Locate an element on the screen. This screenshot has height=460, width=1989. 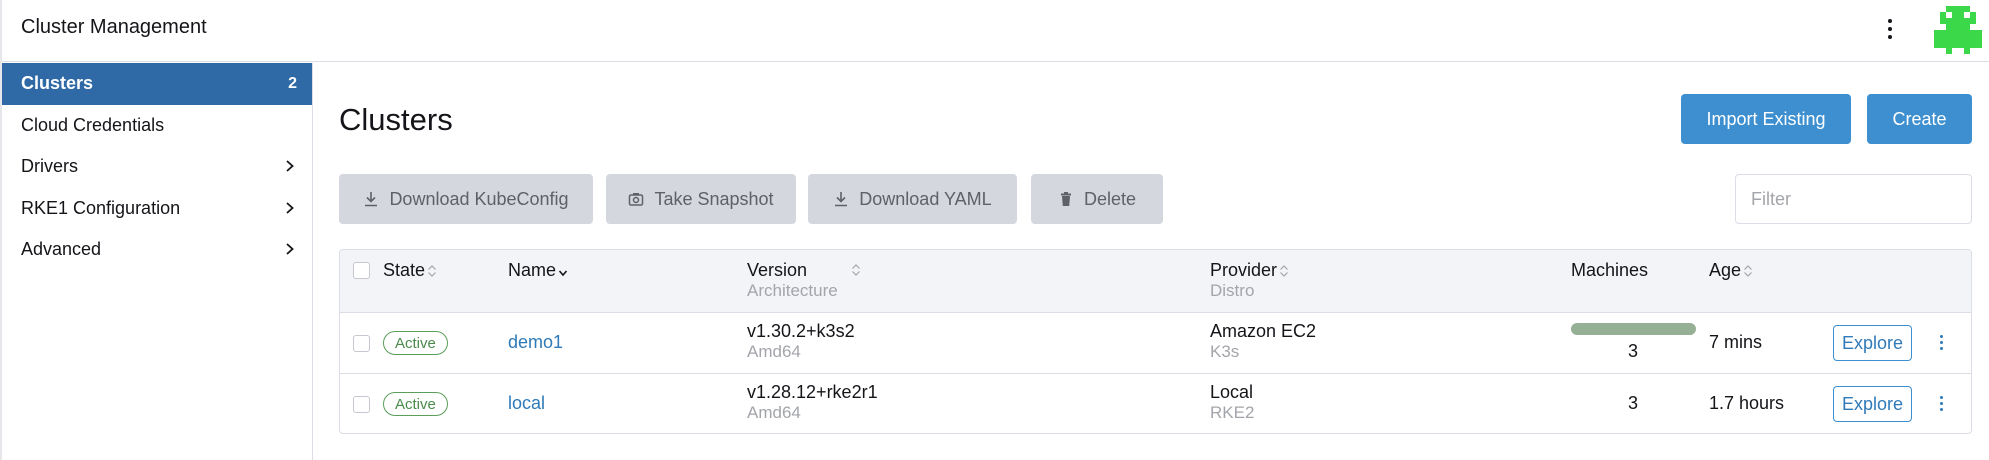
camera-icon is located at coordinates (636, 199).